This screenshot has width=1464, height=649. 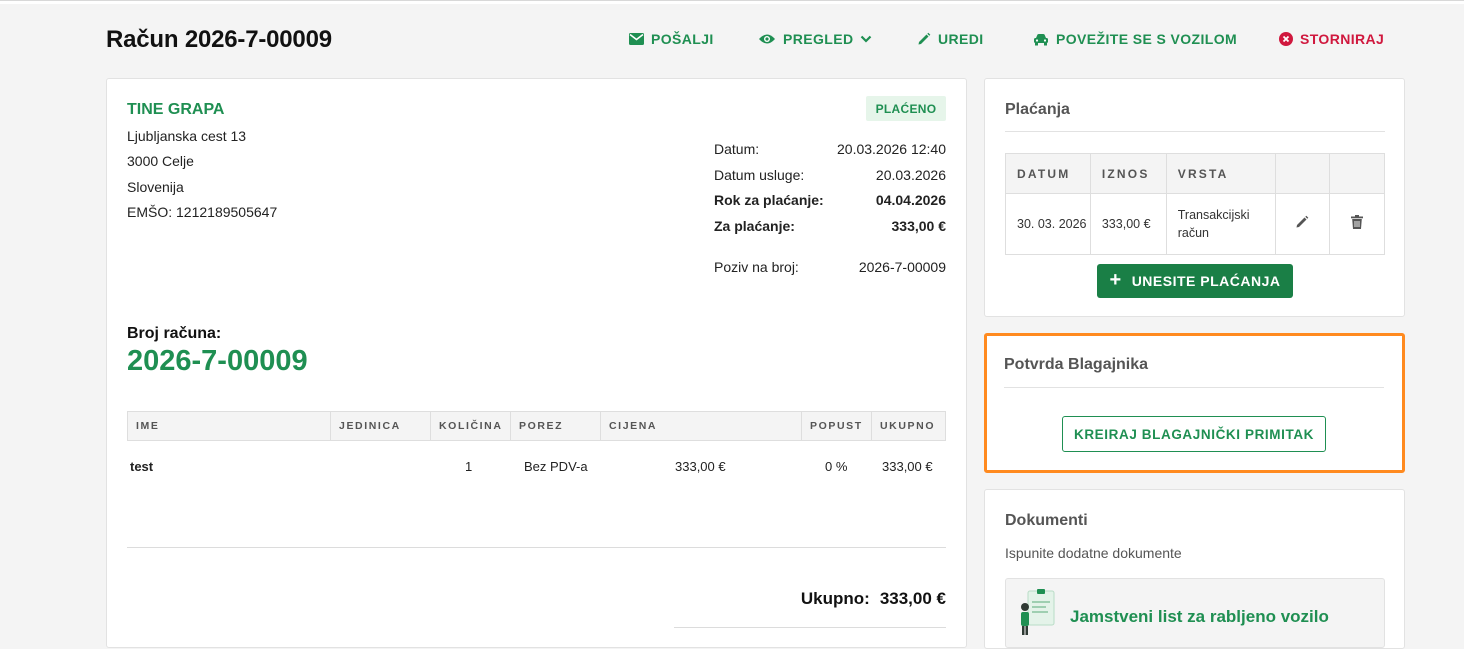 I want to click on edit-label: UREDI, so click(x=961, y=39).